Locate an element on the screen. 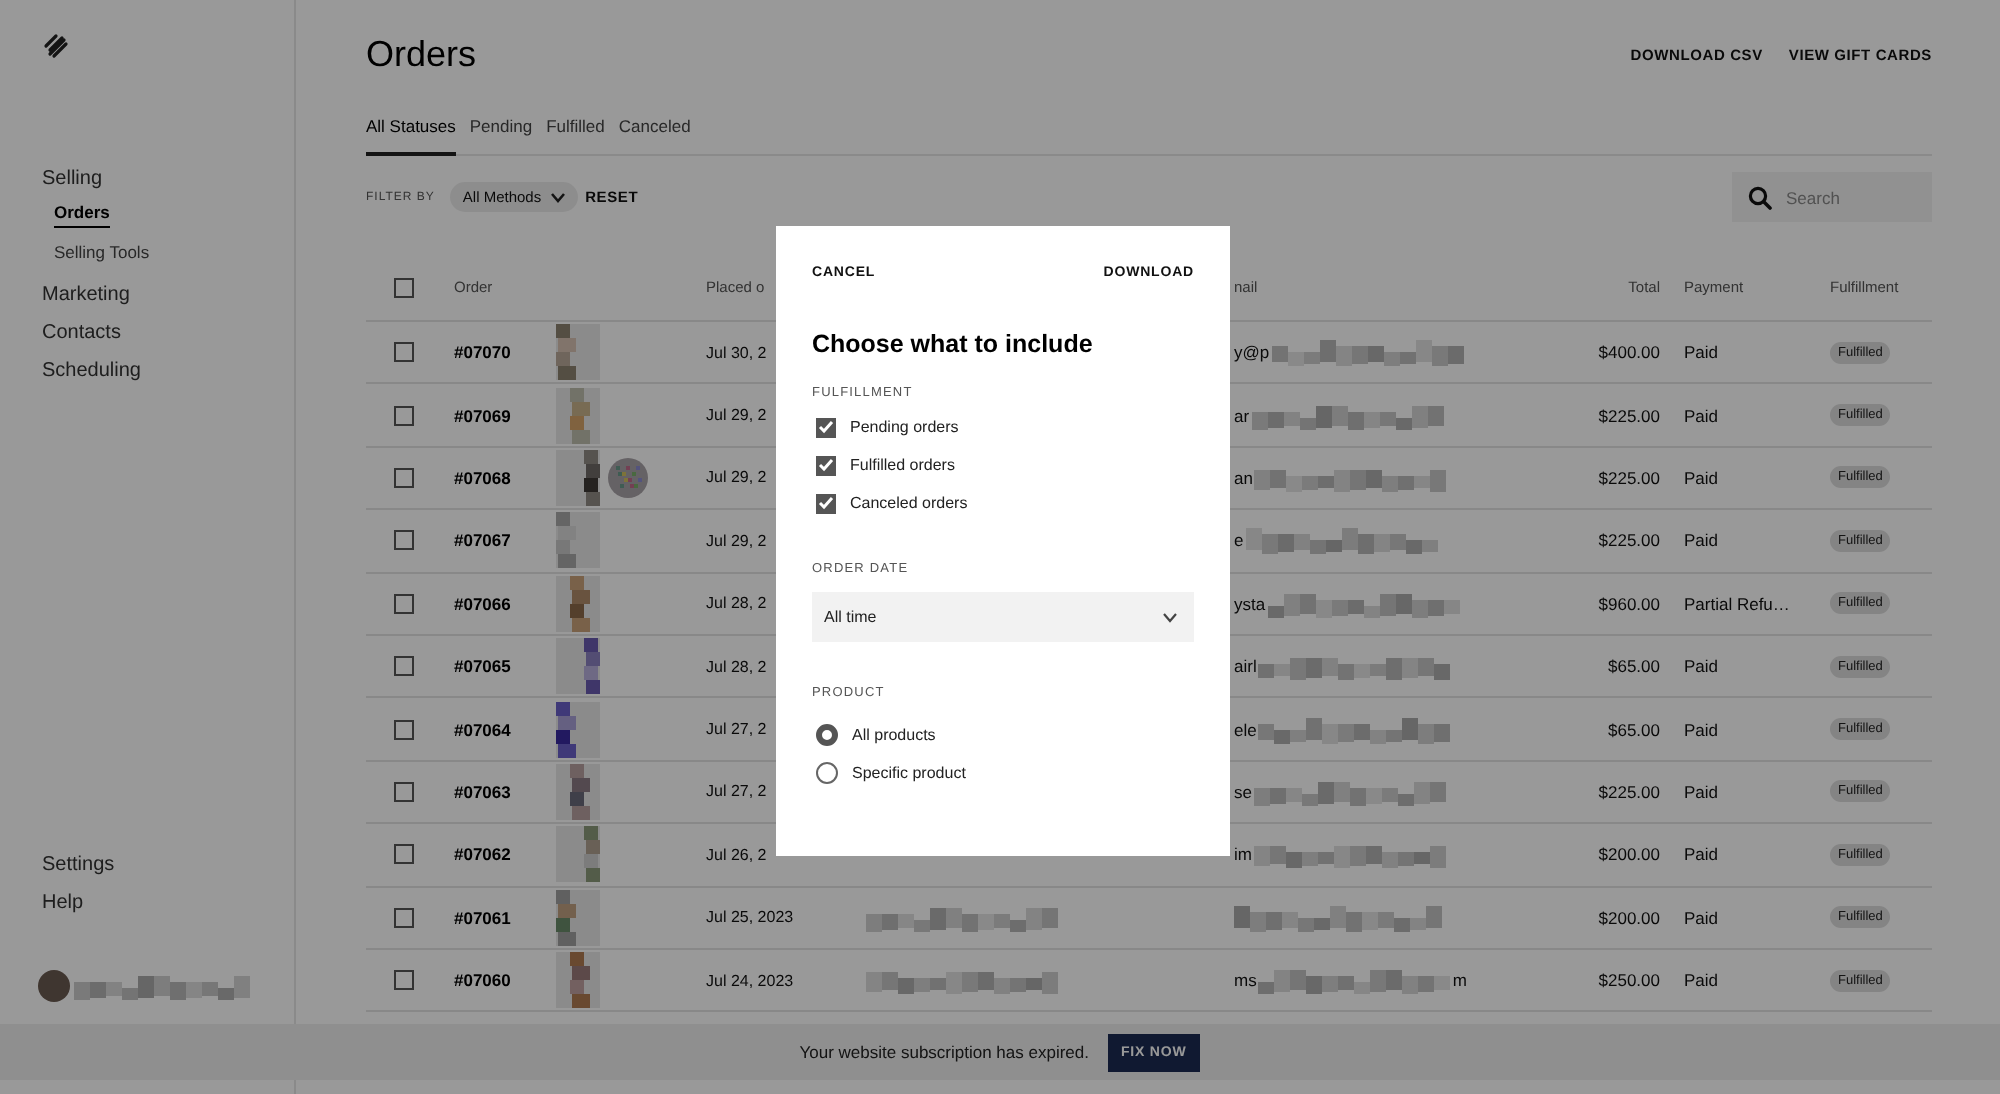 The width and height of the screenshot is (2000, 1094). option-label: Fulfilled orders is located at coordinates (902, 465).